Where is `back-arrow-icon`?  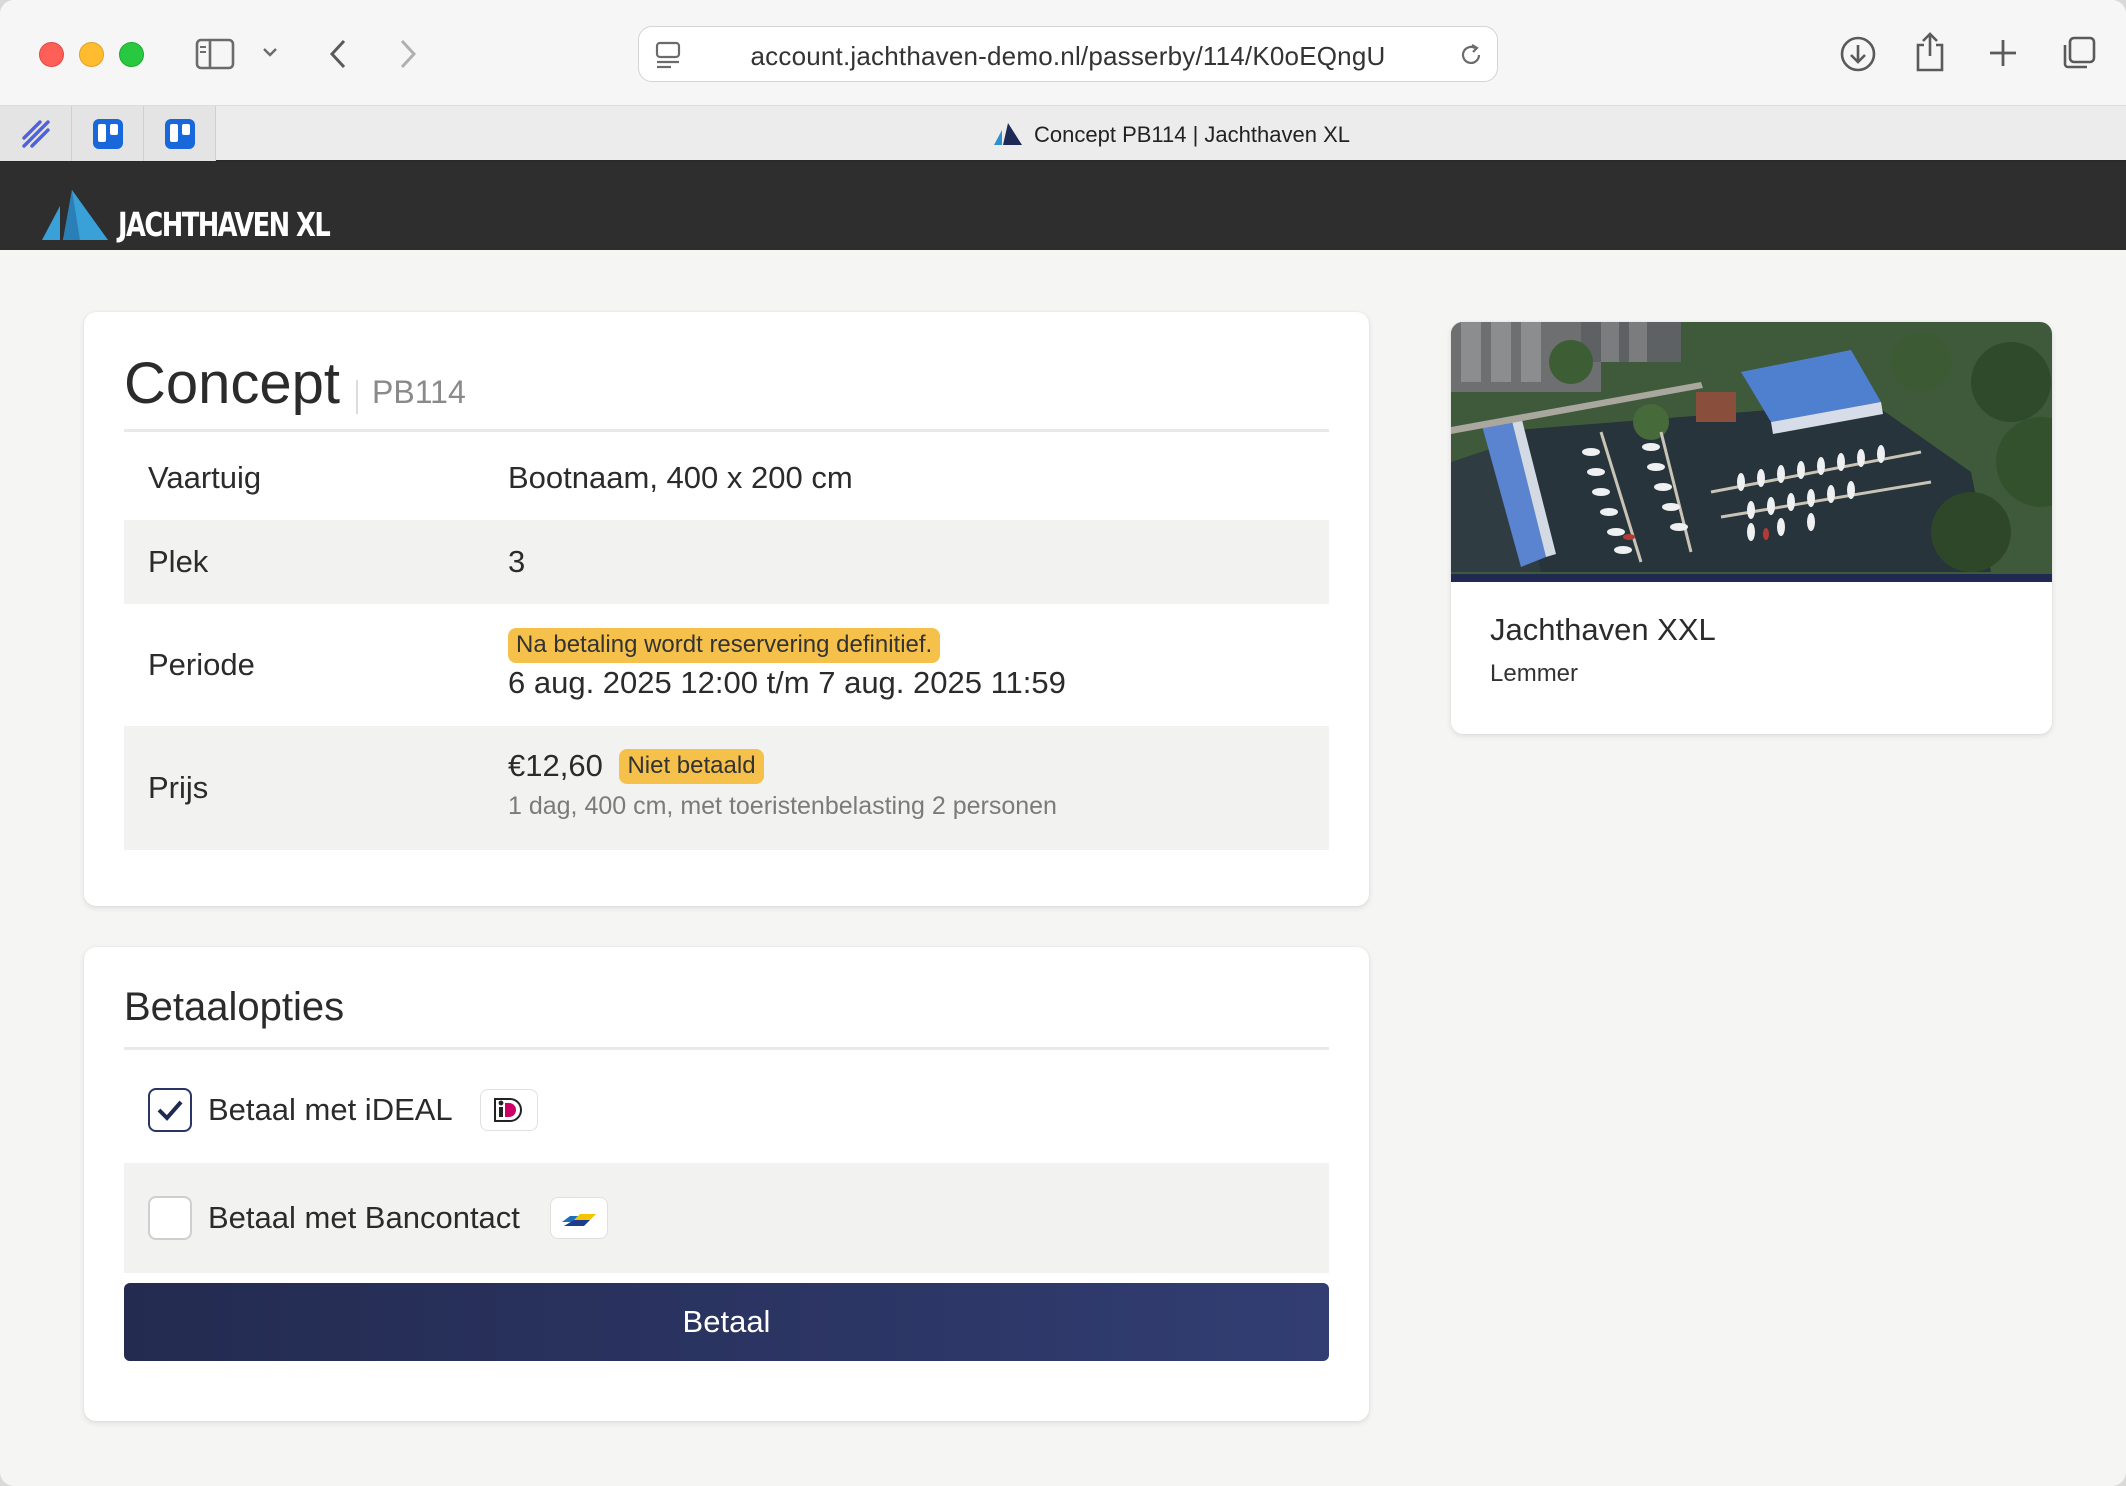 back-arrow-icon is located at coordinates (338, 54).